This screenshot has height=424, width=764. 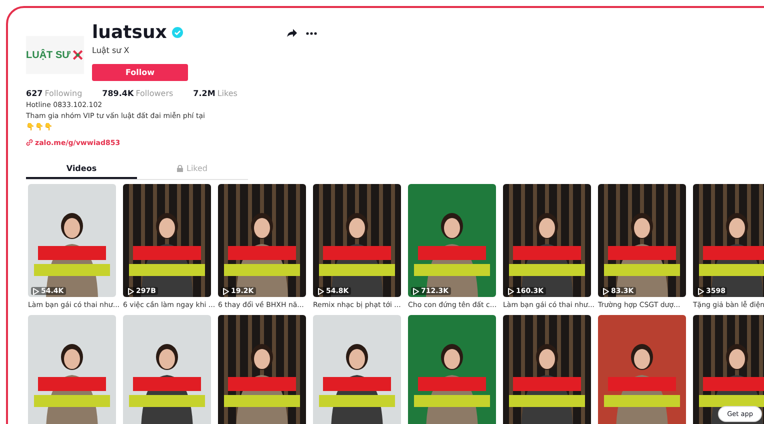 I want to click on follow-button: Follow, so click(x=140, y=72).